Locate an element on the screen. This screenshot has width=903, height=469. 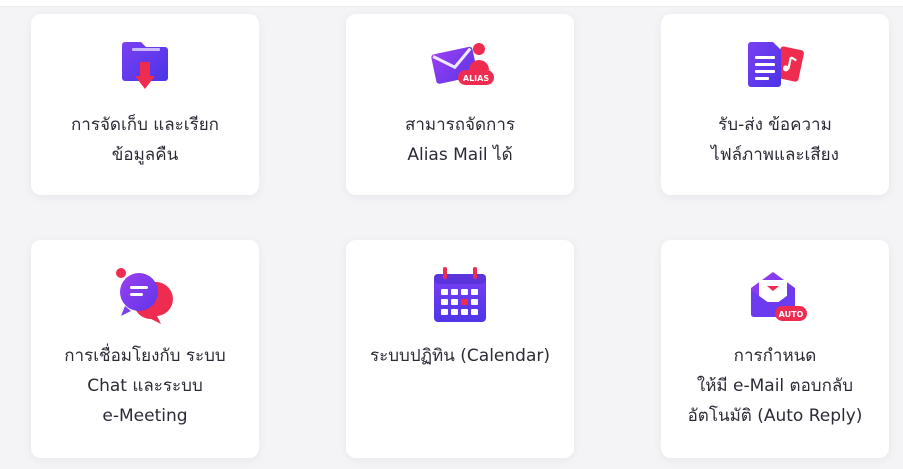
feature-card-archive: การจัดเก็บ และเรียก ข้อมูลคืน is located at coordinates (145, 104).